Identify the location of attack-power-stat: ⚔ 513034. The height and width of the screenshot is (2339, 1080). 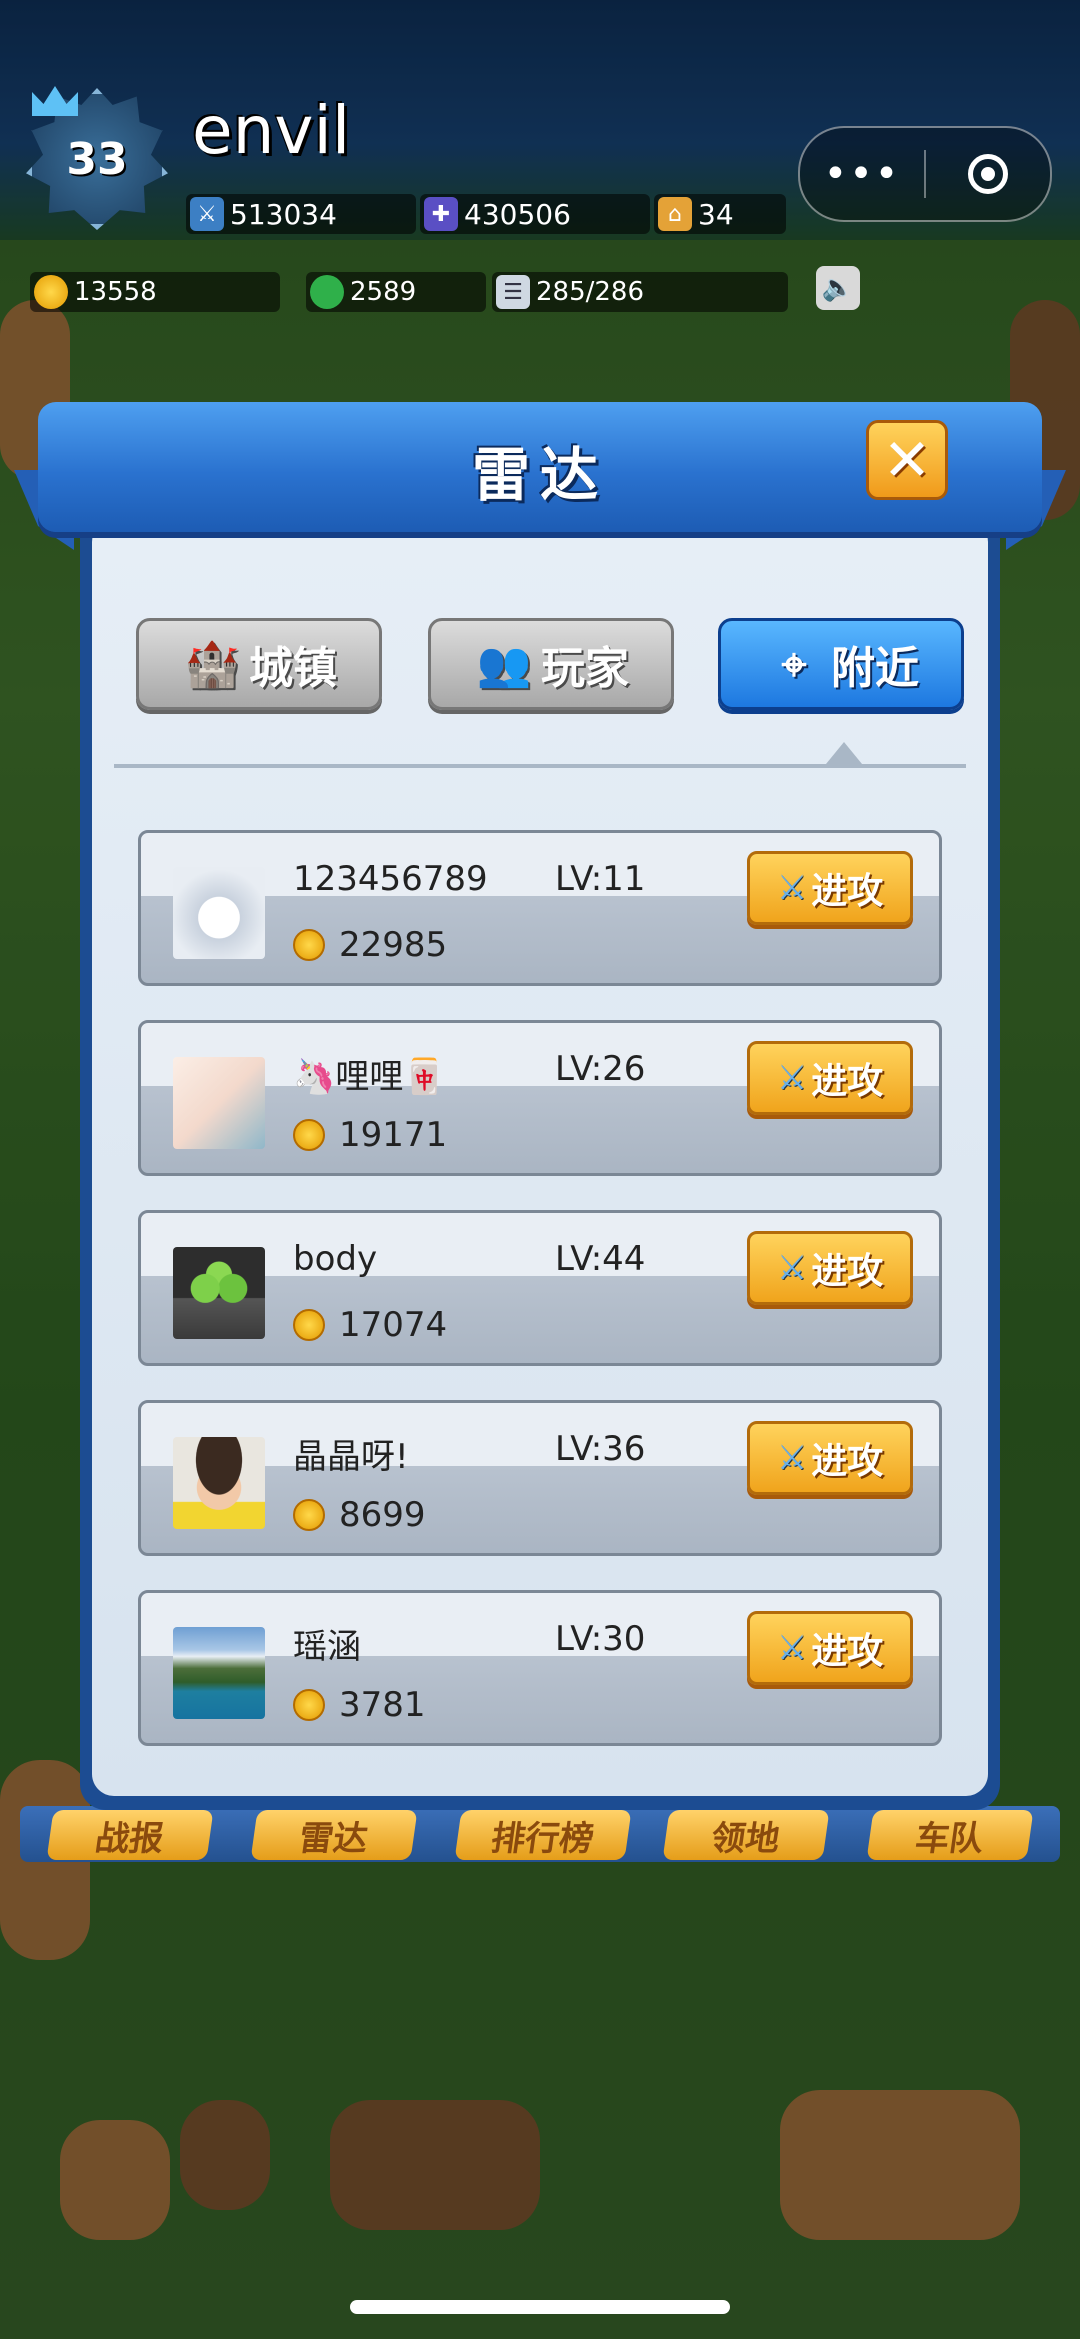
(301, 214).